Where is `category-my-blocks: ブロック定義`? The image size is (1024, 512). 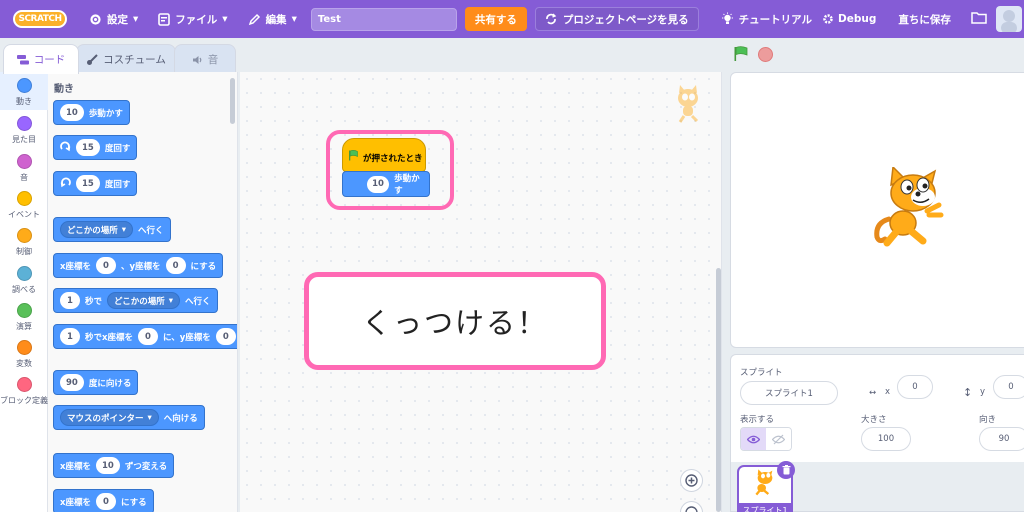 category-my-blocks: ブロック定義 is located at coordinates (24, 392).